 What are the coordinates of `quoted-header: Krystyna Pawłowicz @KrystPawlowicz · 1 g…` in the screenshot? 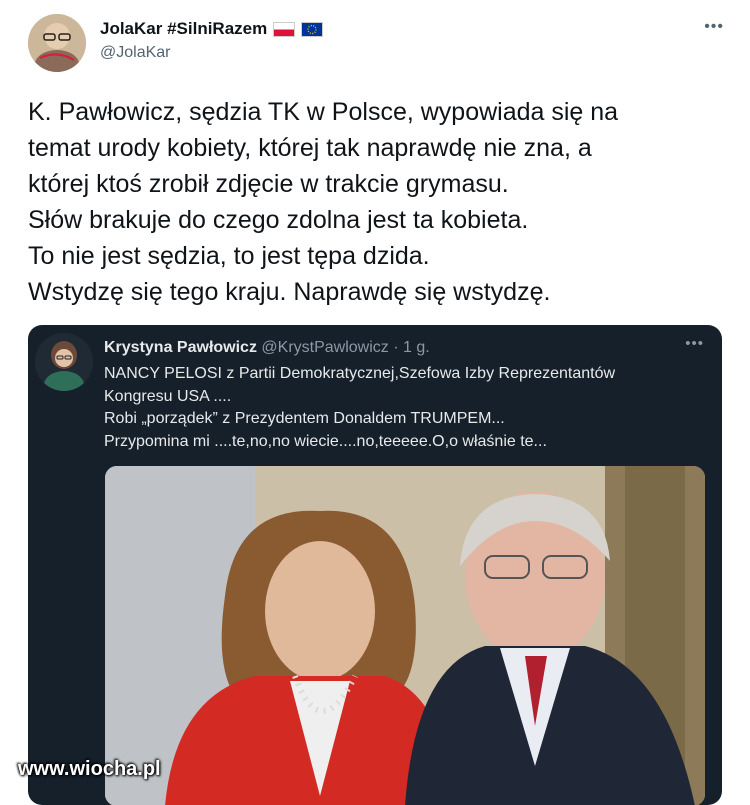 It's located at (267, 348).